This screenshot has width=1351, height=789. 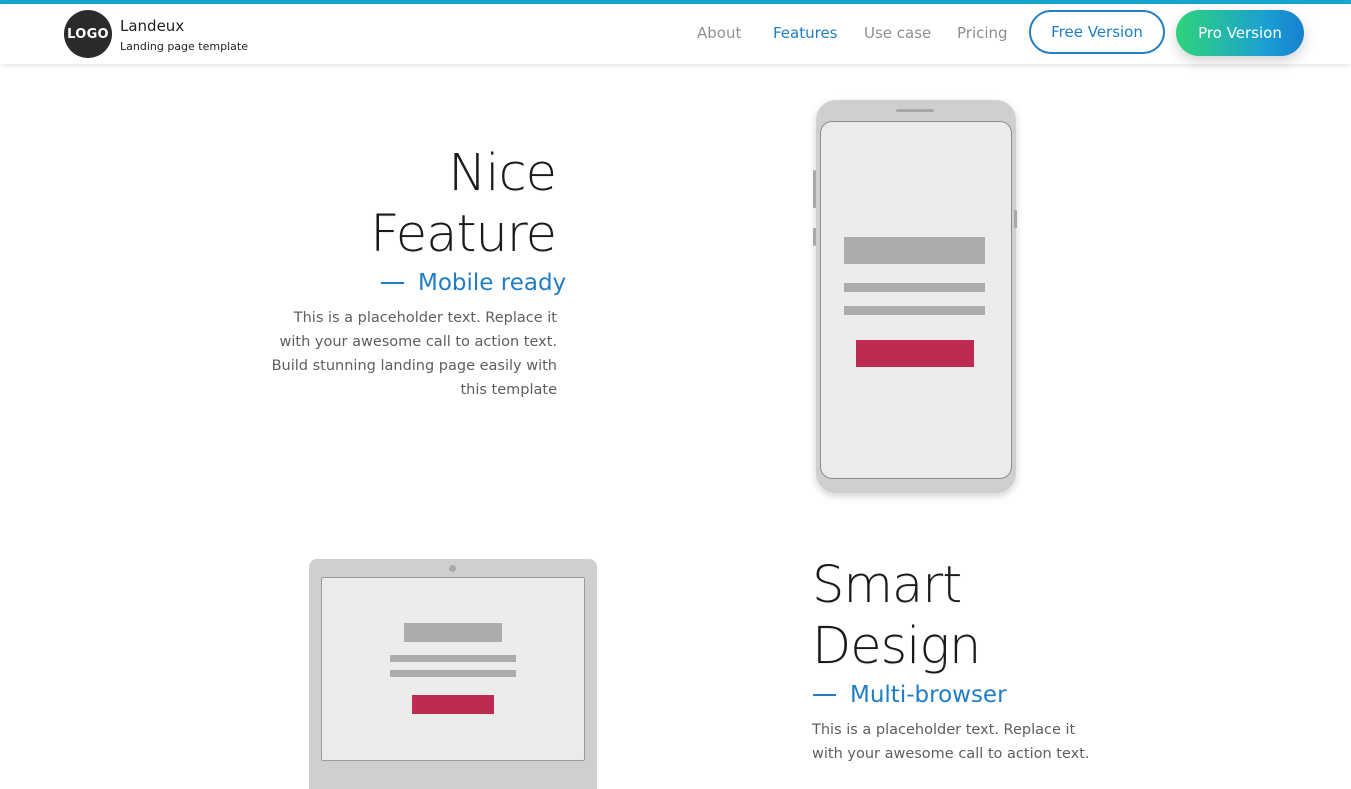 I want to click on feature-title: Smart Design, so click(x=942, y=616).